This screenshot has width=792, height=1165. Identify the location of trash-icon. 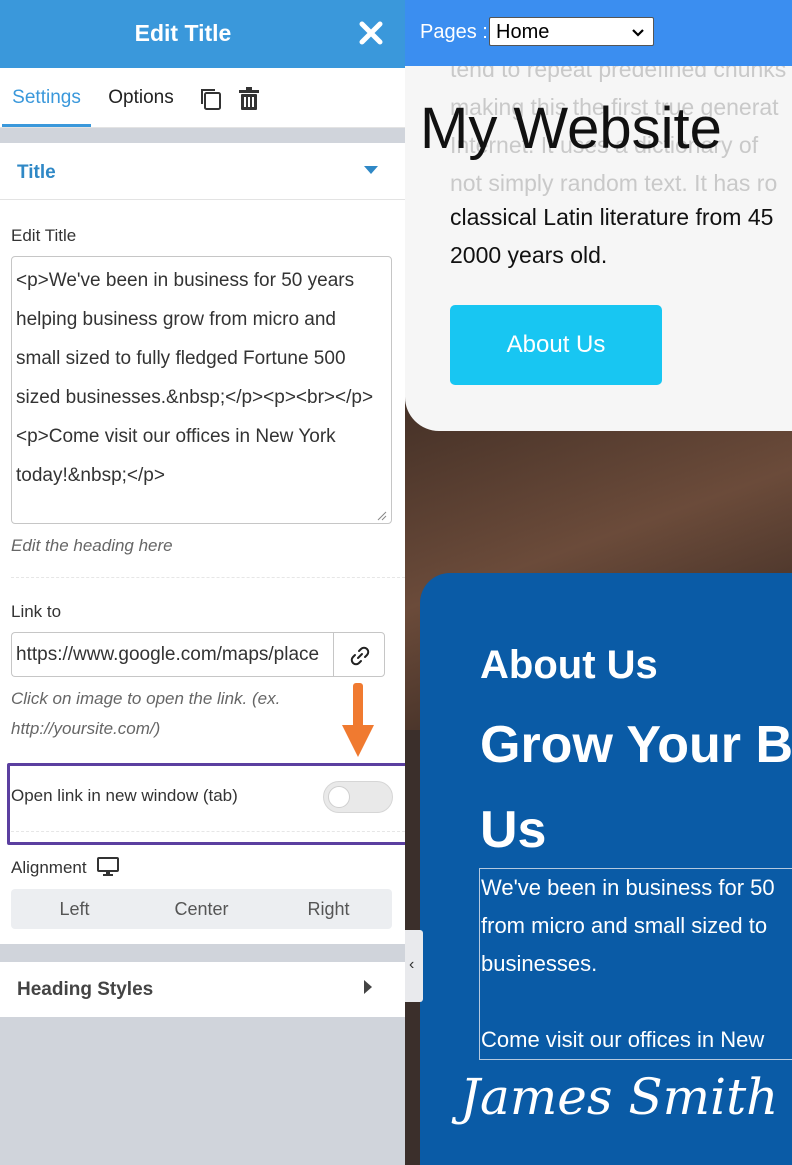
(249, 99).